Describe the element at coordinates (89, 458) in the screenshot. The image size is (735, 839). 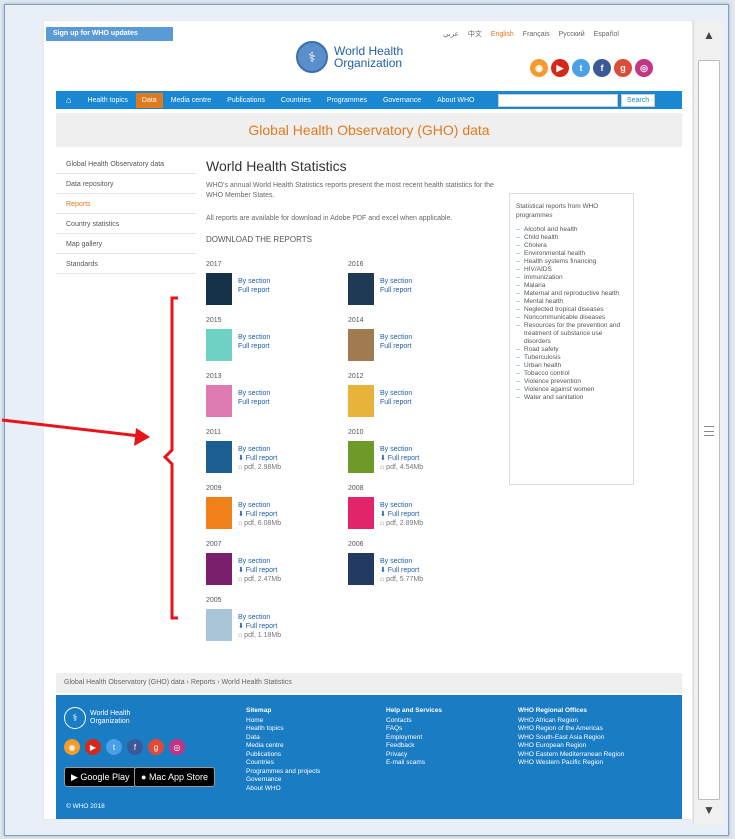
I see `annotation-overlay` at that location.